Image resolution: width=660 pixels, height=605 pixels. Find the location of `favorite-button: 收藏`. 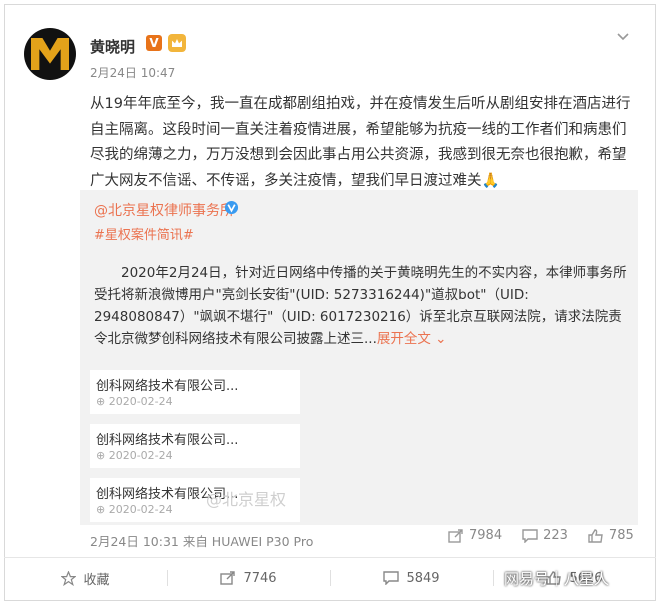

favorite-button: 收藏 is located at coordinates (85, 578).